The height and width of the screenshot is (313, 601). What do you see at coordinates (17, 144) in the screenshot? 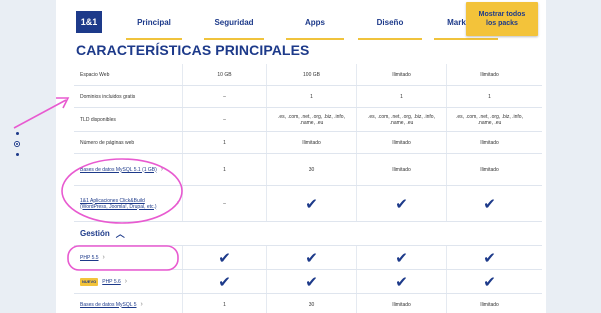
I see `dot-active` at bounding box center [17, 144].